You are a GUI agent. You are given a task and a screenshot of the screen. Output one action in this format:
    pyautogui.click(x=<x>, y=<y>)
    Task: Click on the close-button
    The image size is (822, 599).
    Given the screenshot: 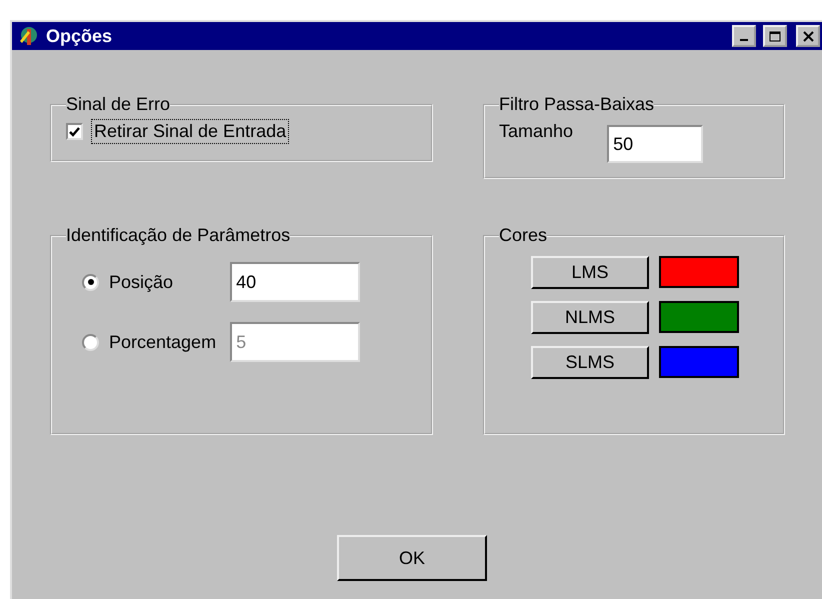 What is the action you would take?
    pyautogui.click(x=808, y=36)
    